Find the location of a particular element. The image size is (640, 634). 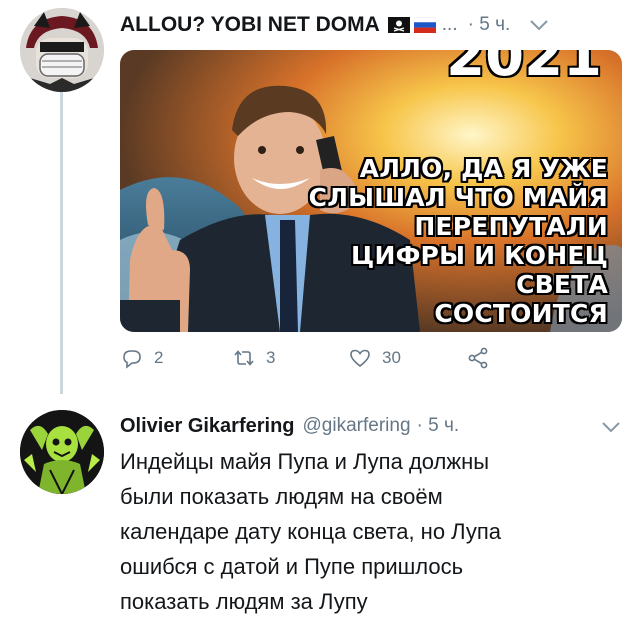

reply-icon is located at coordinates (132, 359).